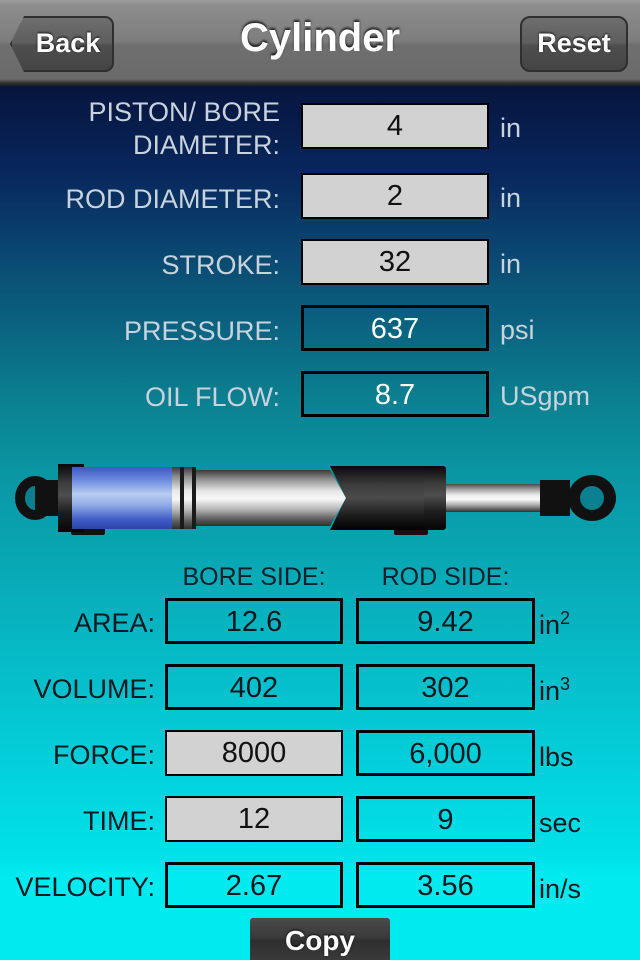  I want to click on unit-velocity: in/s, so click(560, 889).